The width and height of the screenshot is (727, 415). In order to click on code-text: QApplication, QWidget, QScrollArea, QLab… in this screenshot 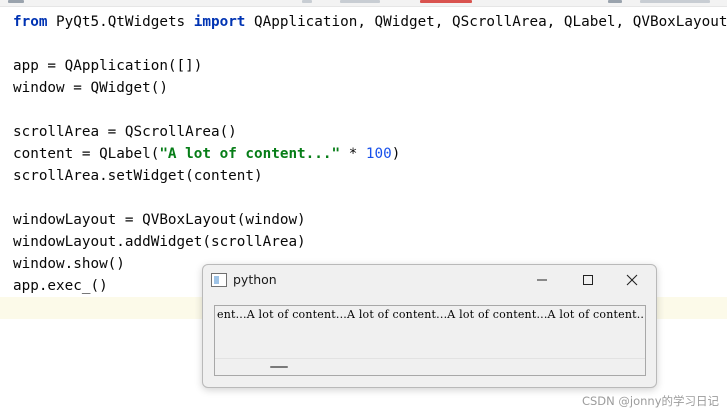, I will do `click(486, 22)`.